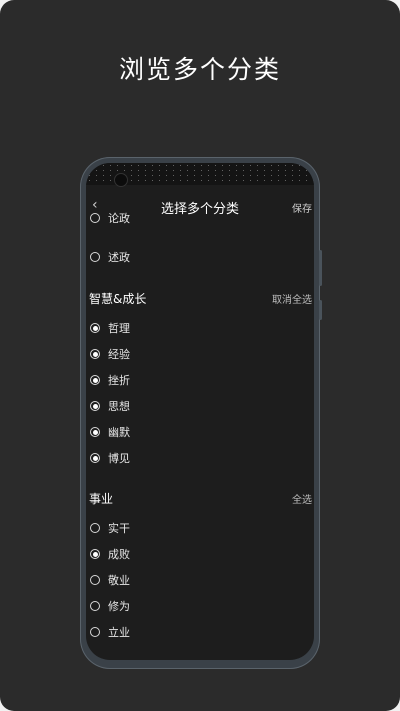  I want to click on list-item: 博见, so click(200, 459).